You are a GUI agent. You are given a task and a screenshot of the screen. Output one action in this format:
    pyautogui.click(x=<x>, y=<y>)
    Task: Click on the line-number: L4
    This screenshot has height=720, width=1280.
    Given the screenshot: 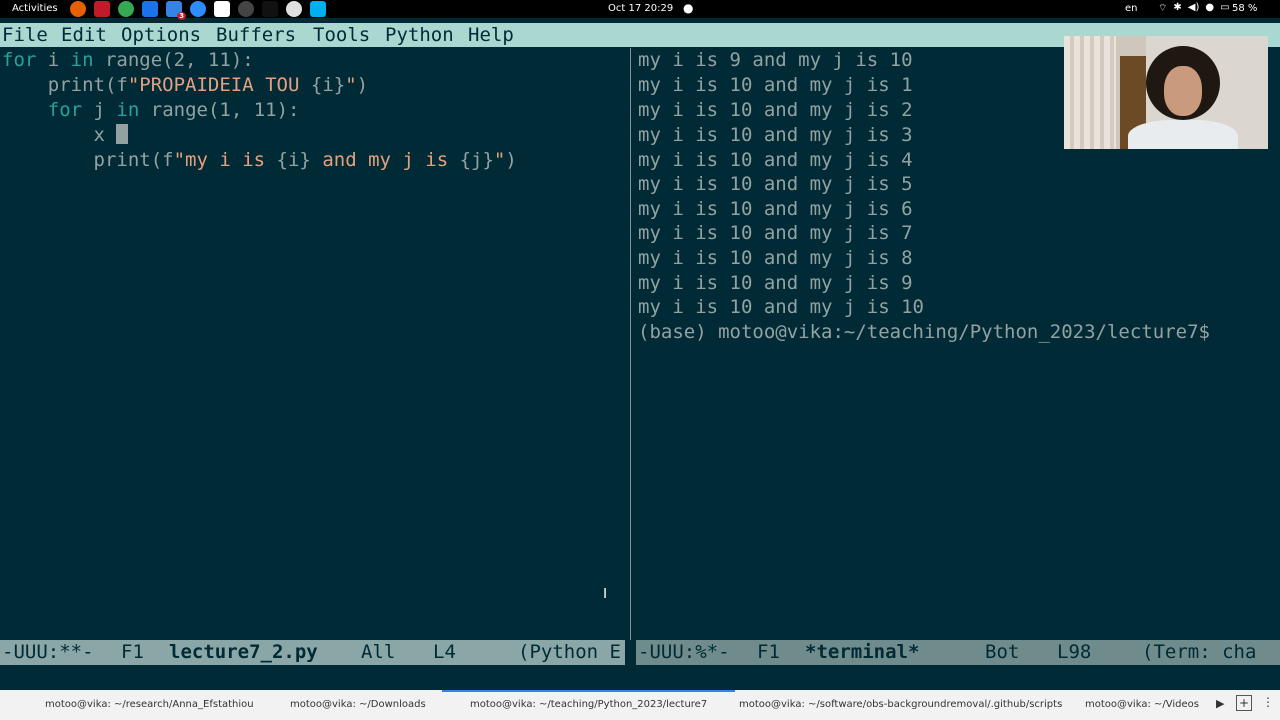 What is the action you would take?
    pyautogui.click(x=444, y=652)
    